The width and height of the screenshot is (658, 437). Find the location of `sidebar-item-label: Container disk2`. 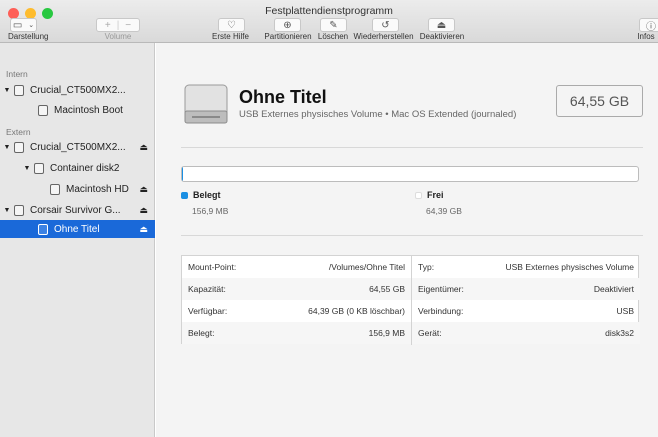

sidebar-item-label: Container disk2 is located at coordinates (85, 168).